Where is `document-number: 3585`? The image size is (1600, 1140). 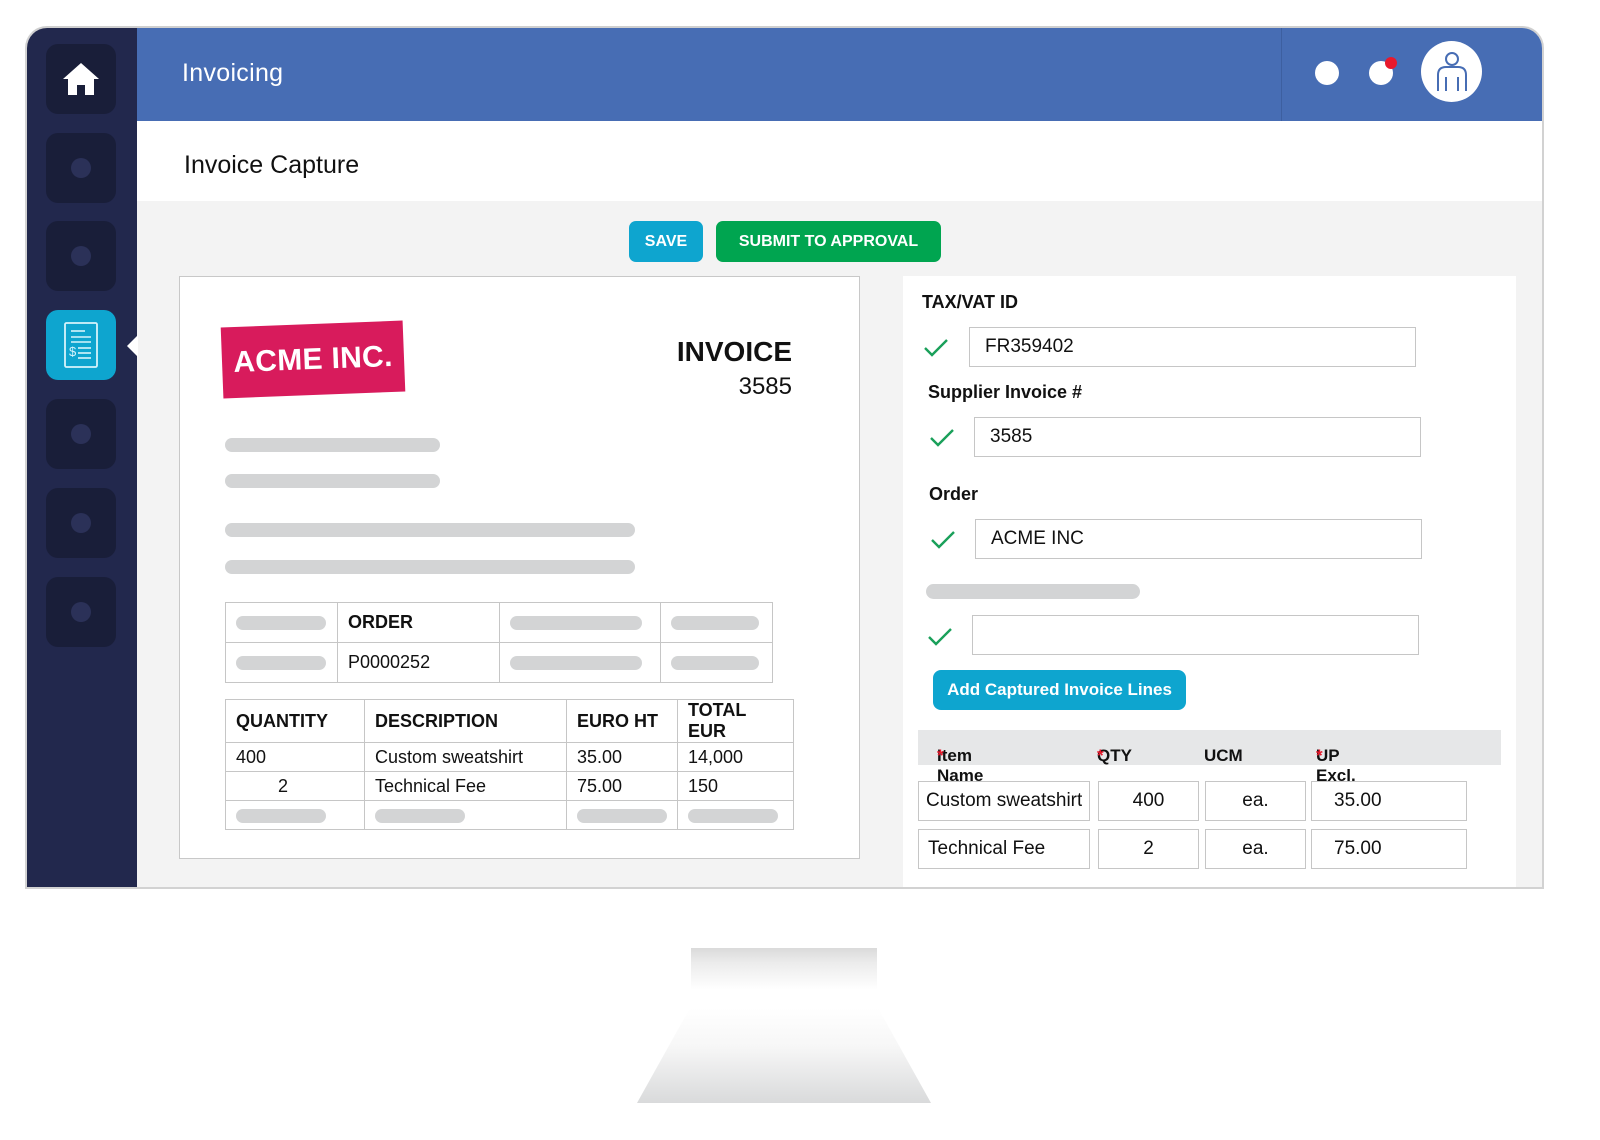
document-number: 3585 is located at coordinates (765, 386).